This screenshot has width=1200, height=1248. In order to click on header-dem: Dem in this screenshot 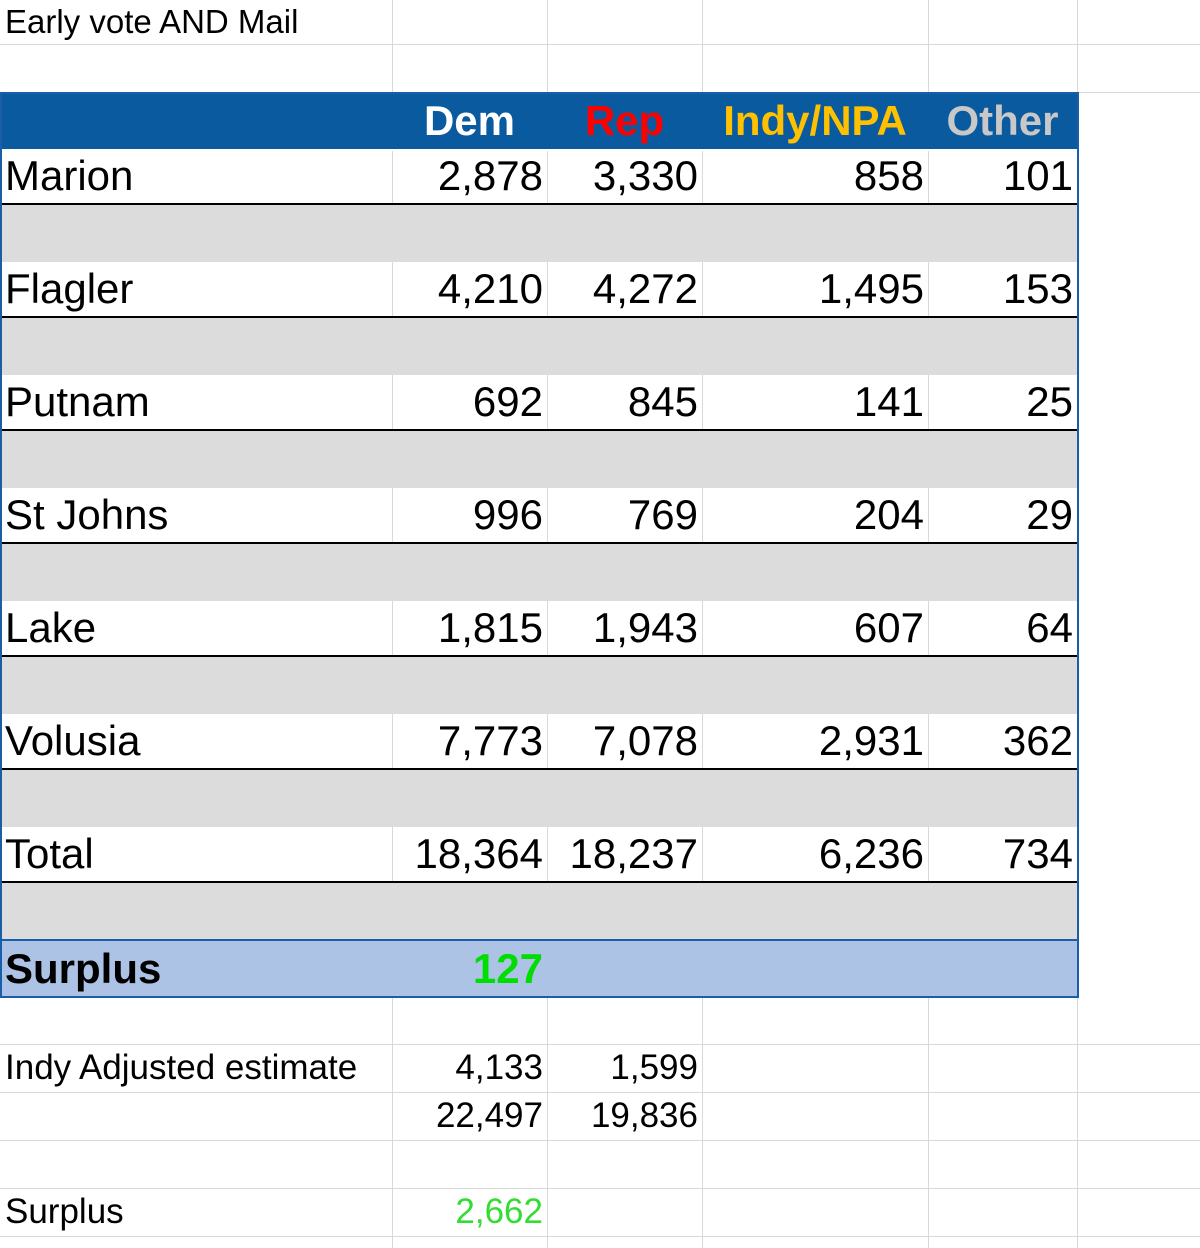, I will do `click(469, 120)`.